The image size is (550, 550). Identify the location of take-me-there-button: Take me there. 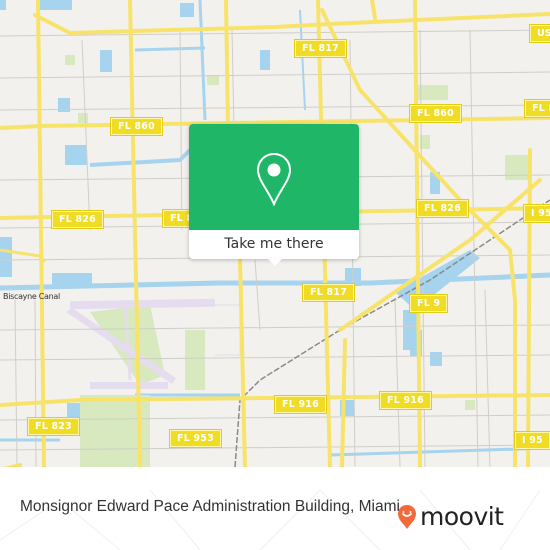
(274, 244).